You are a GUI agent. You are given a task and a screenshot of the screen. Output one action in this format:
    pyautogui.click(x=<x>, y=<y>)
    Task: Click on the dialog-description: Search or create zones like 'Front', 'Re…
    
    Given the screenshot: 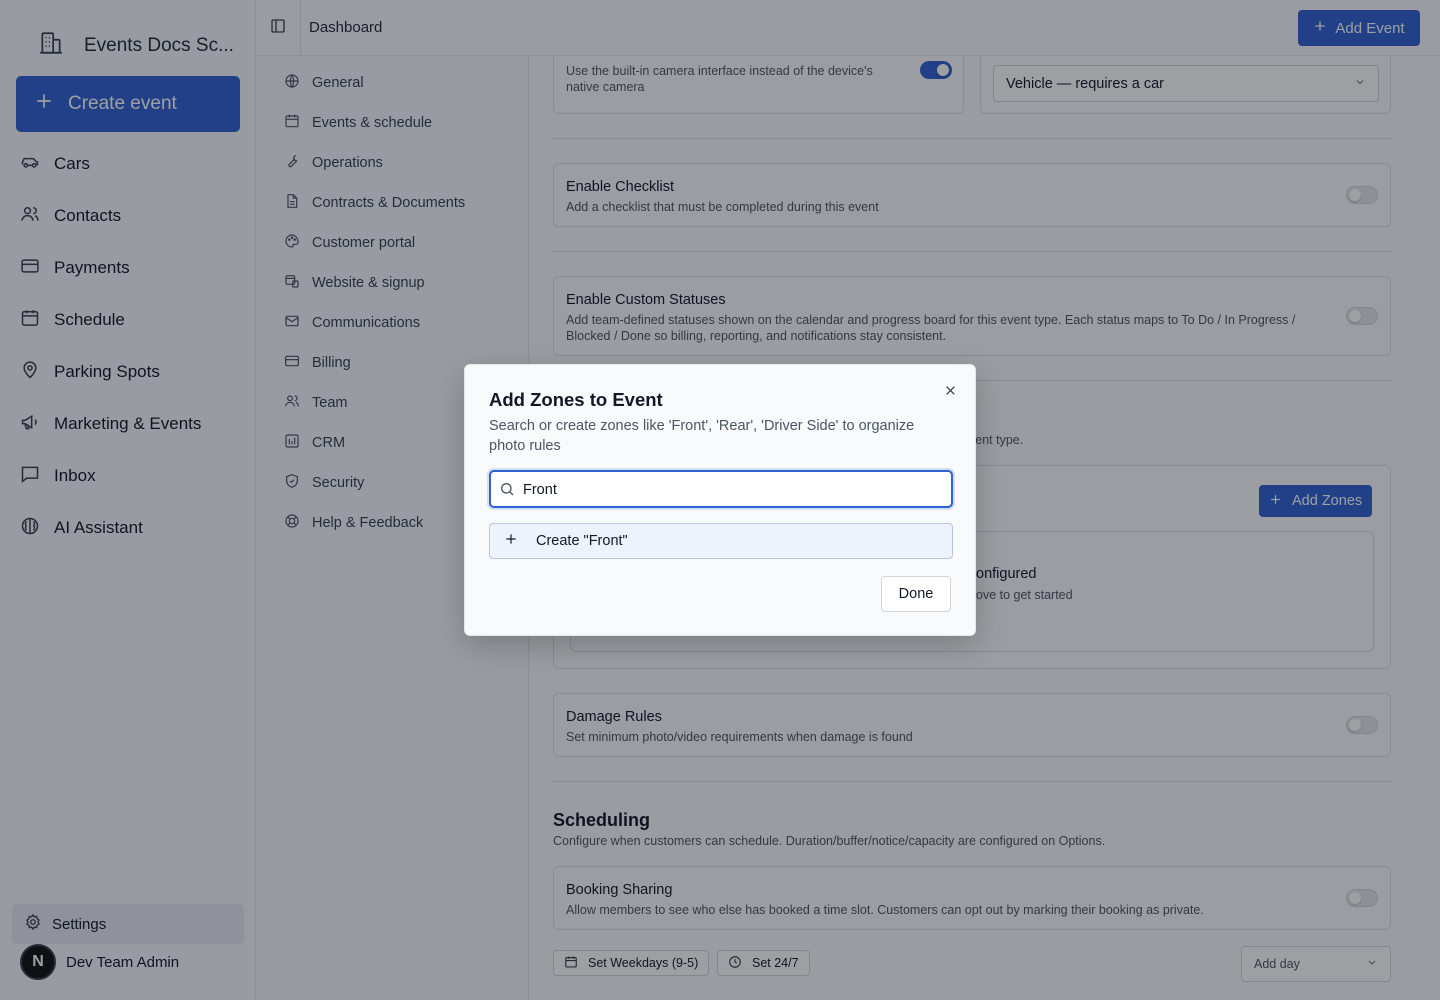 What is the action you would take?
    pyautogui.click(x=702, y=436)
    